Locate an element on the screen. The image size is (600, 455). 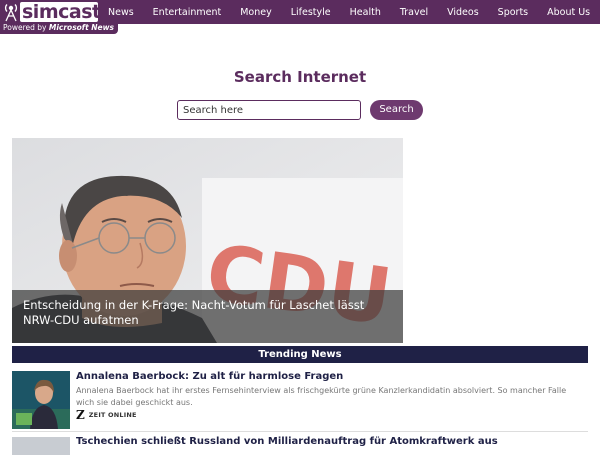
search-title: Search Internet is located at coordinates (300, 77).